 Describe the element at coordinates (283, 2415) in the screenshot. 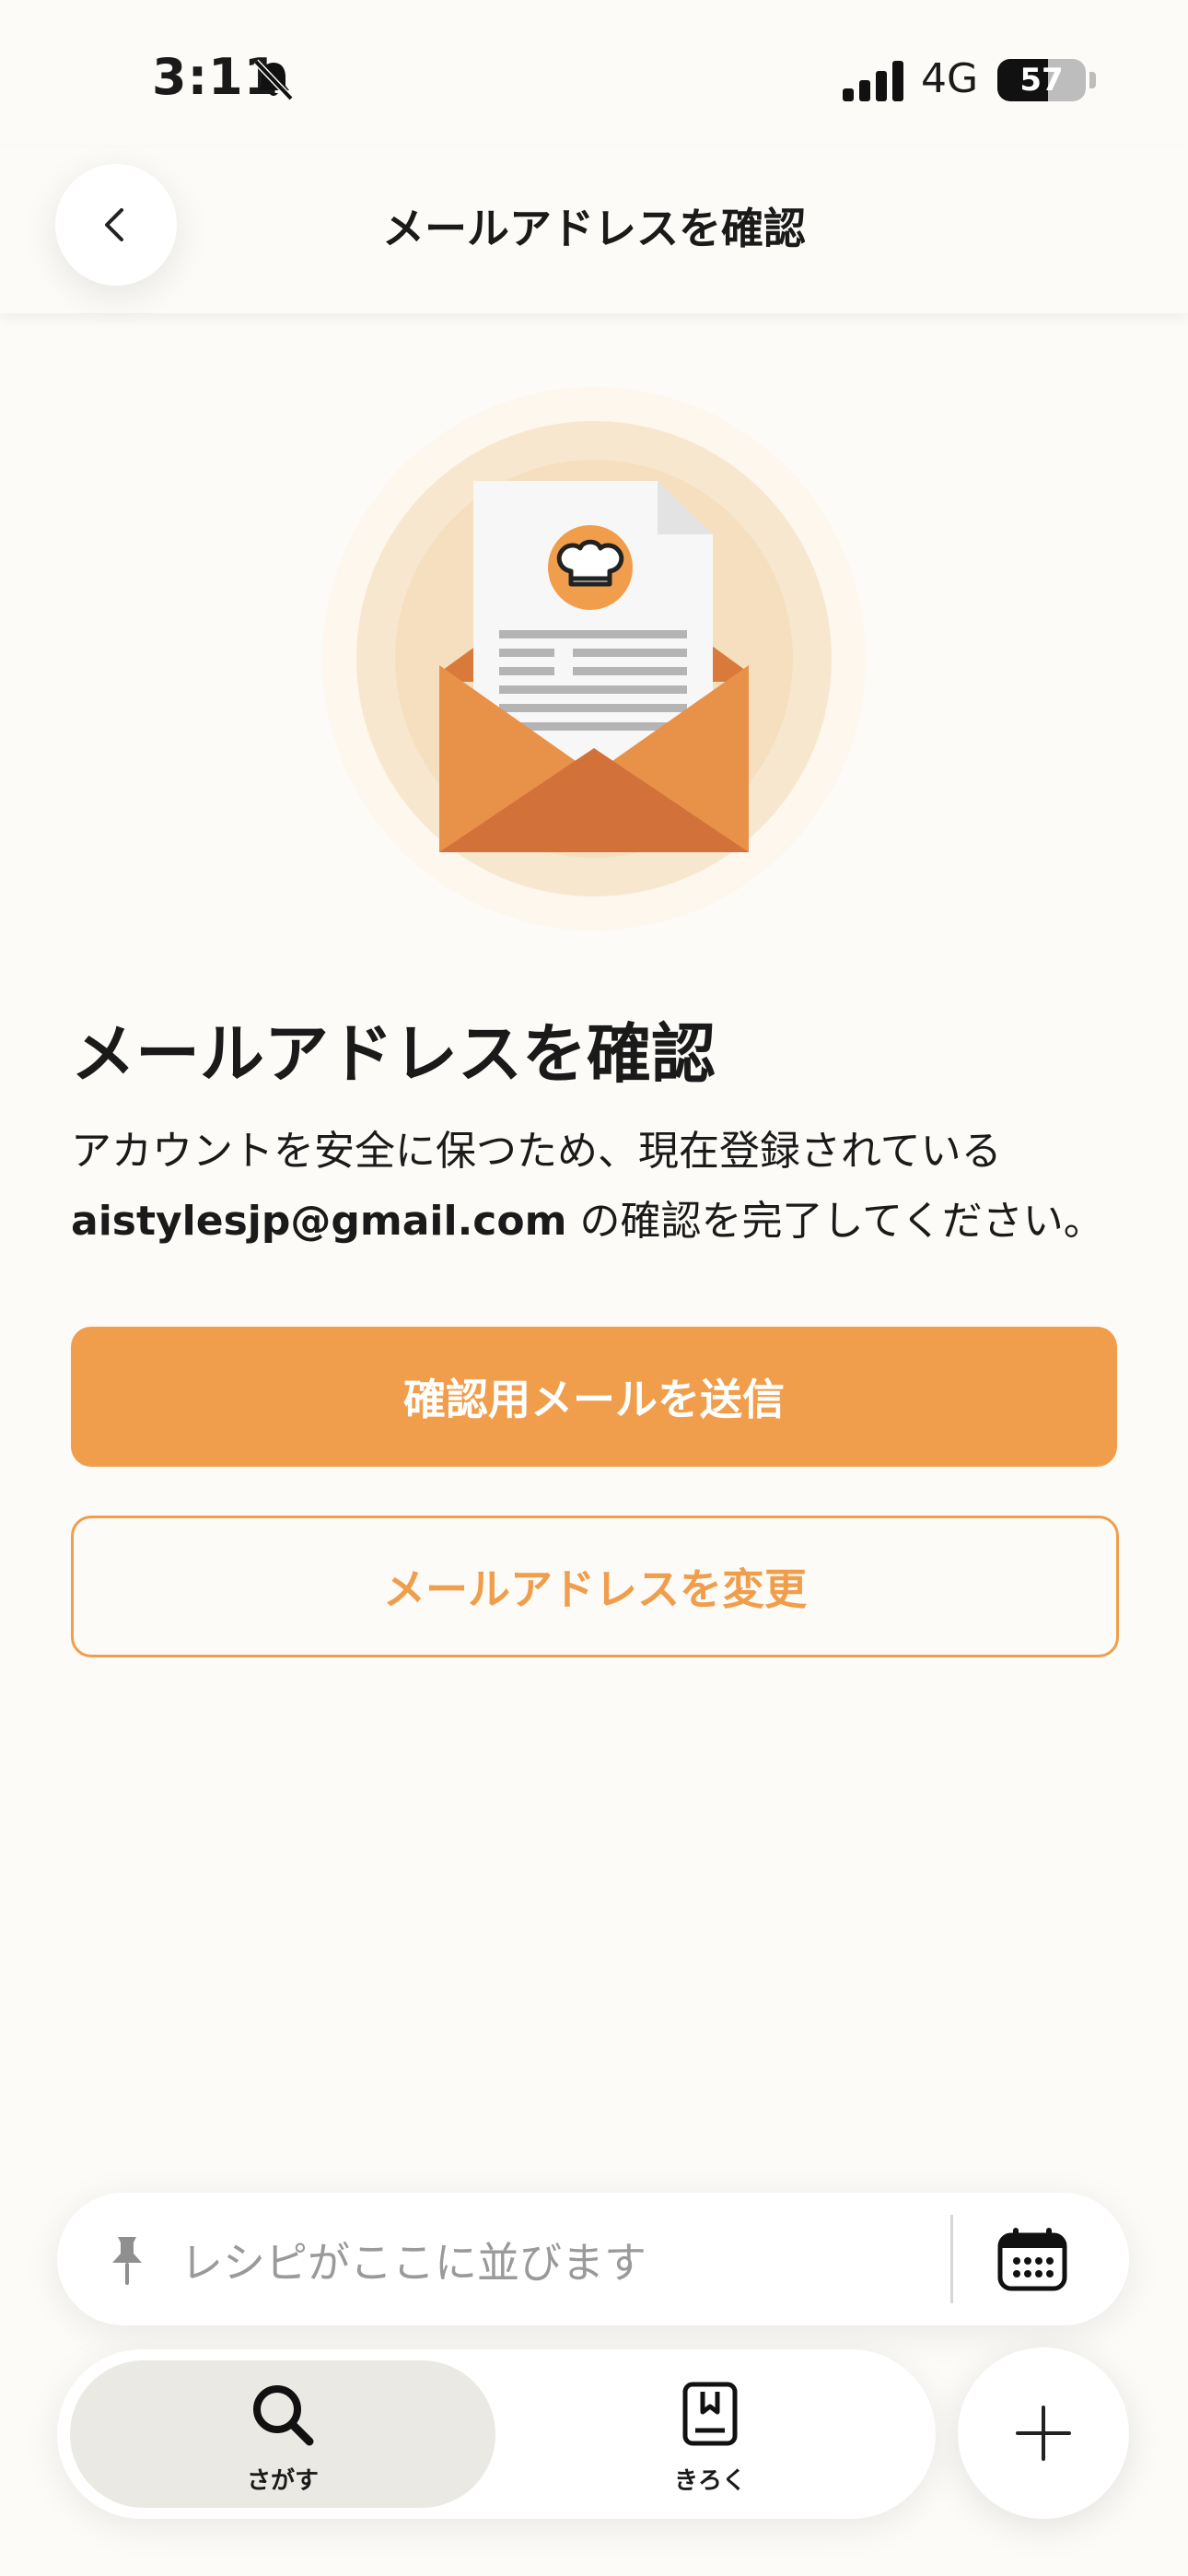

I see `search-icon` at that location.